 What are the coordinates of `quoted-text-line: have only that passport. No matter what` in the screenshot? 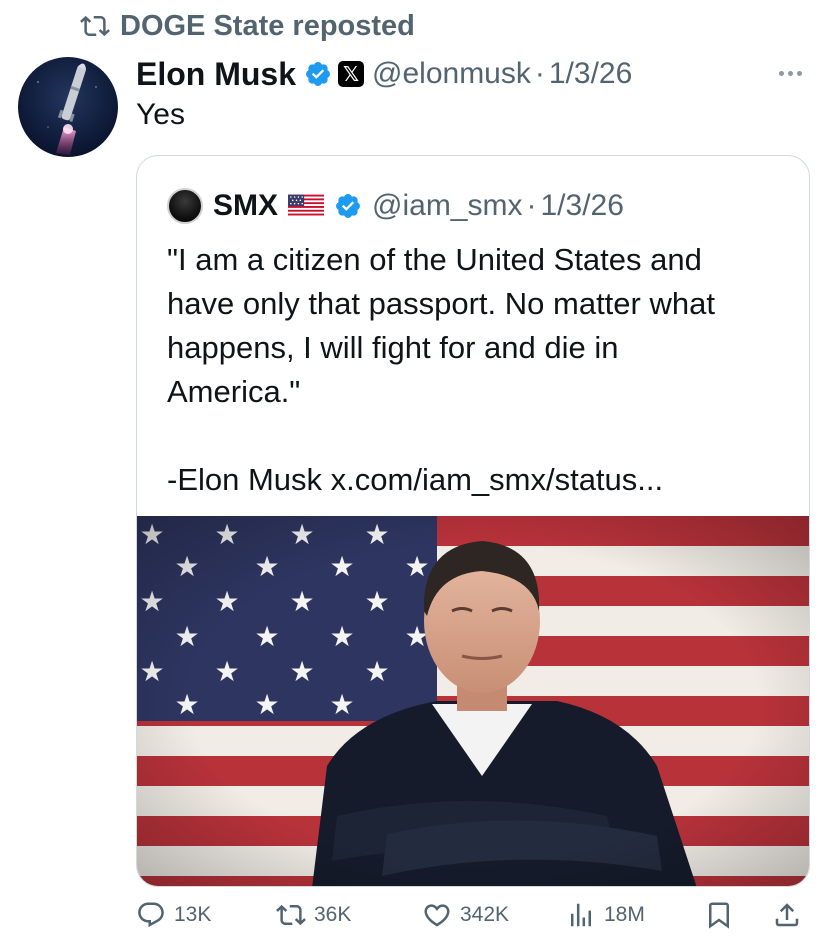 It's located at (441, 303).